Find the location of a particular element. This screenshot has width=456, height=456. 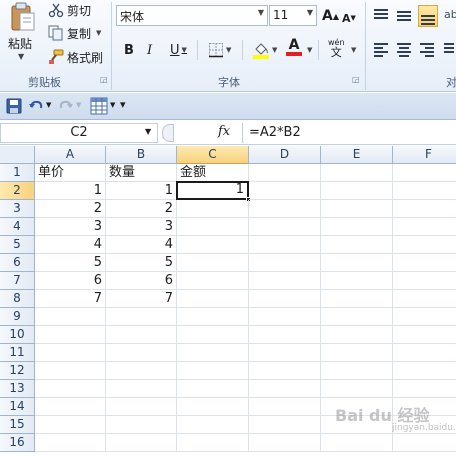

cell-b11 is located at coordinates (141, 353).